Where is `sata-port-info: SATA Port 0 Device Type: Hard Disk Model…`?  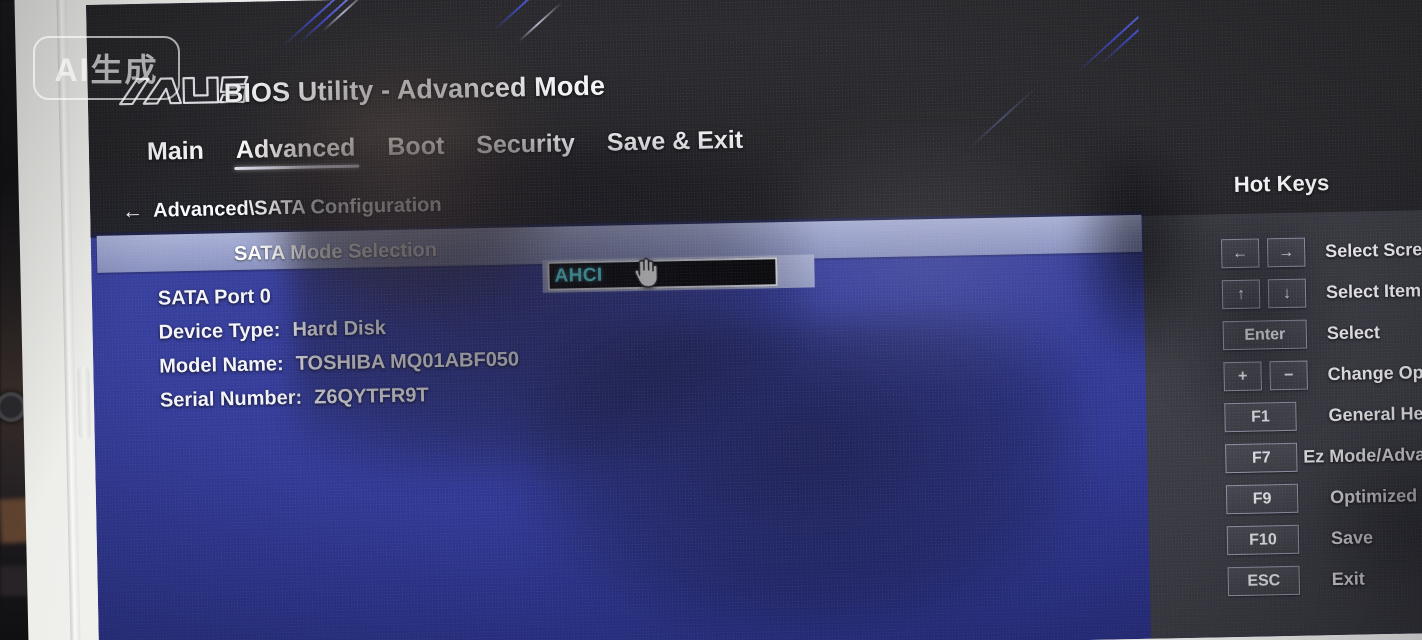 sata-port-info: SATA Port 0 Device Type: Hard Disk Model… is located at coordinates (339, 351).